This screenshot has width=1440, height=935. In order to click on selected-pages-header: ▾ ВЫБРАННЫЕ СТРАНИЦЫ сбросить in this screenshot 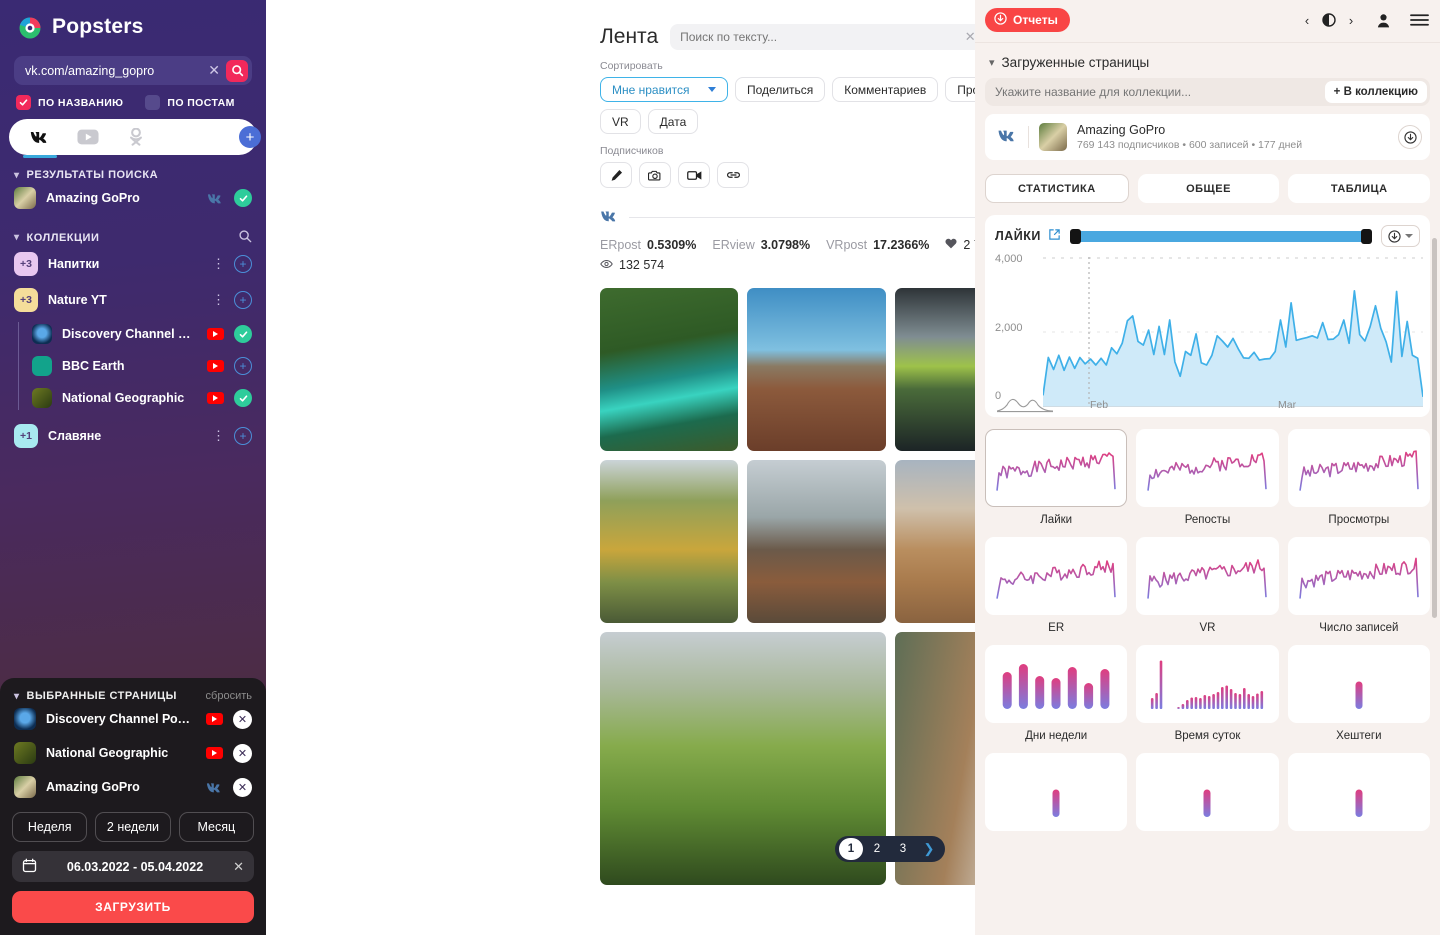, I will do `click(133, 695)`.